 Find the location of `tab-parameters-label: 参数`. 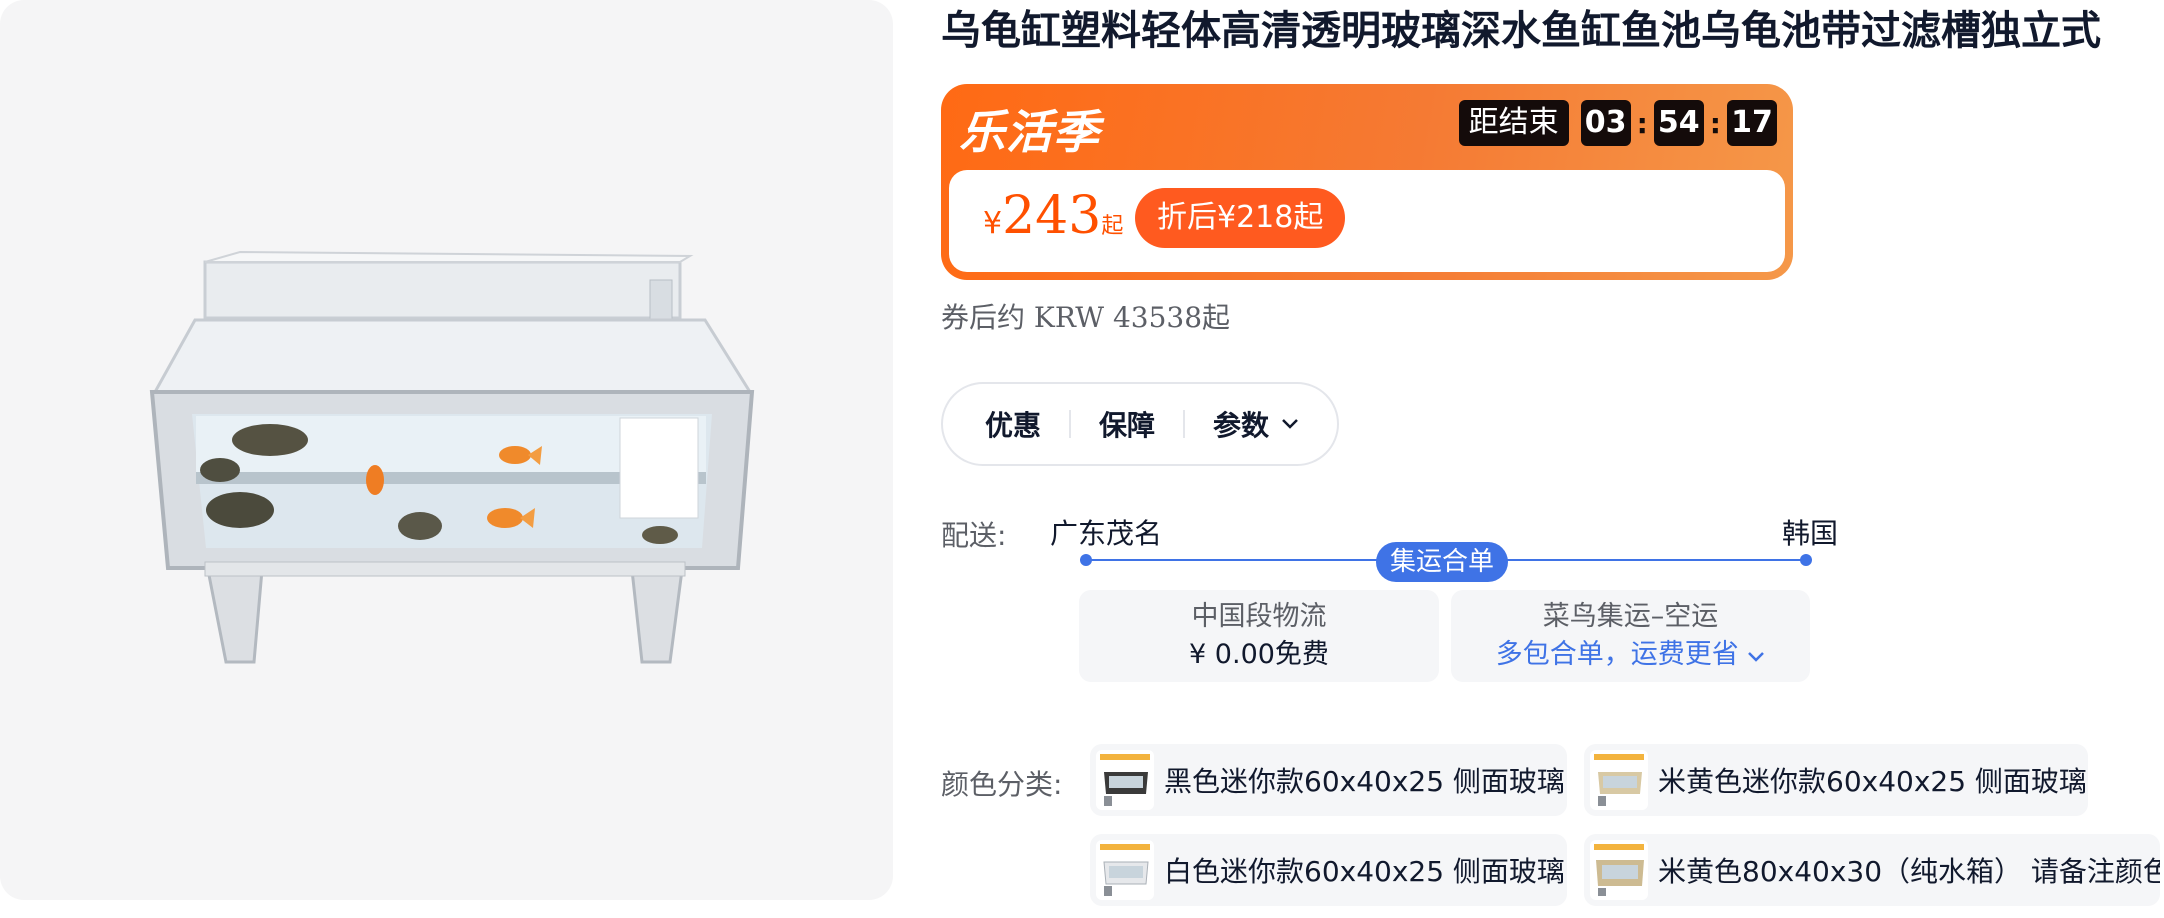

tab-parameters-label: 参数 is located at coordinates (1241, 425).